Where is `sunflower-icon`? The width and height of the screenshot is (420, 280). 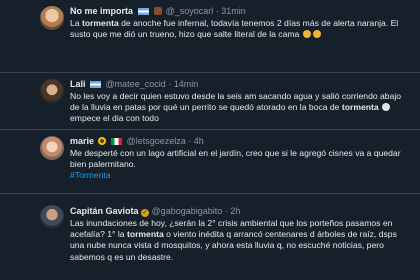 sunflower-icon is located at coordinates (101, 141).